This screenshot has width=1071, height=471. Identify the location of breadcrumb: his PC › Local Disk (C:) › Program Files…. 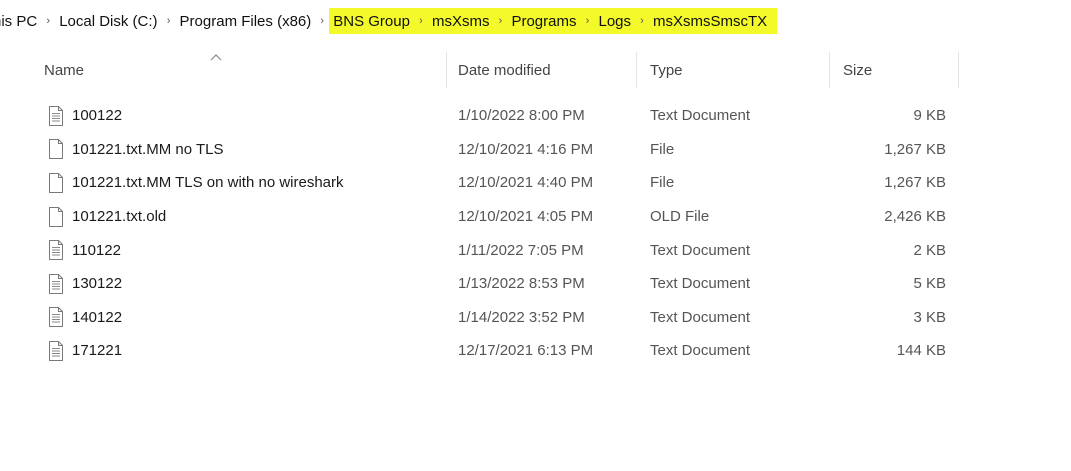
(389, 21).